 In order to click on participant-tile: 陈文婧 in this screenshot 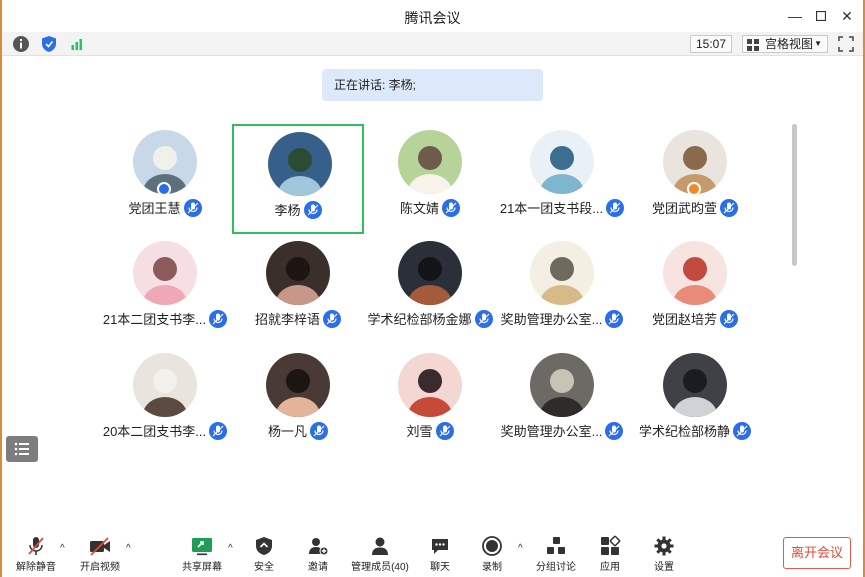, I will do `click(430, 179)`.